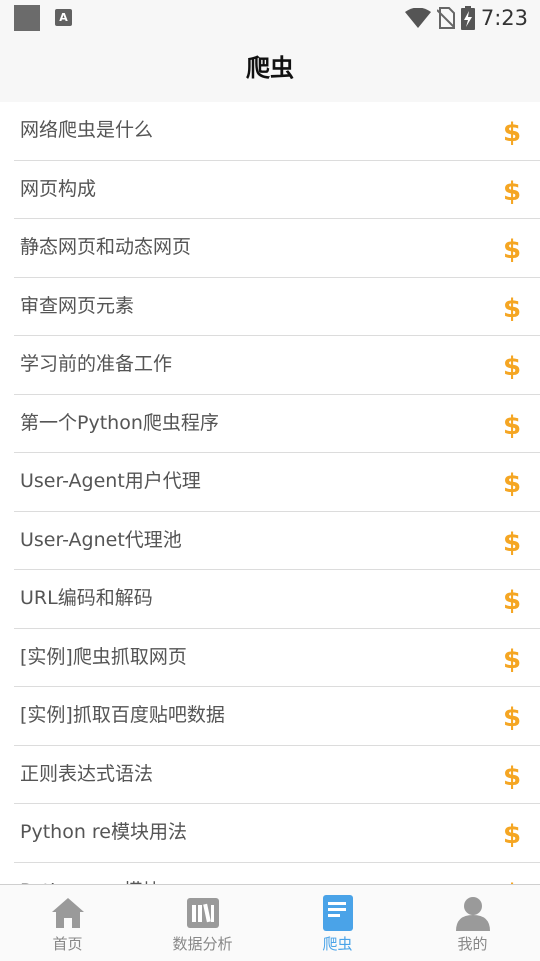 This screenshot has width=540, height=961. I want to click on list-item-label: User-Agnet代理池, so click(101, 539).